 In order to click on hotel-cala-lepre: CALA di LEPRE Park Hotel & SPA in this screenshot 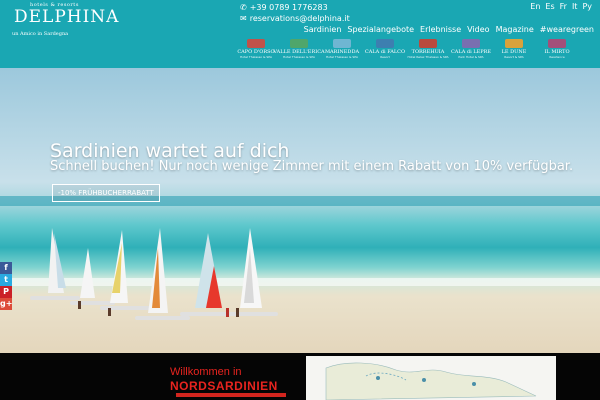, I will do `click(471, 50)`.